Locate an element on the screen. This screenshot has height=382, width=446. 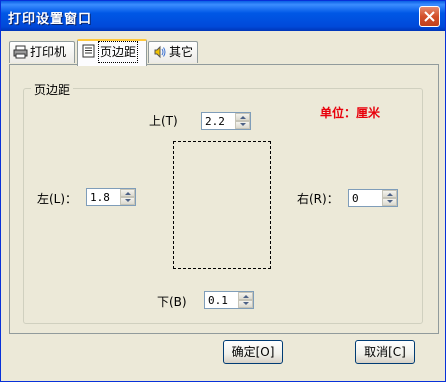
close-button is located at coordinates (429, 16).